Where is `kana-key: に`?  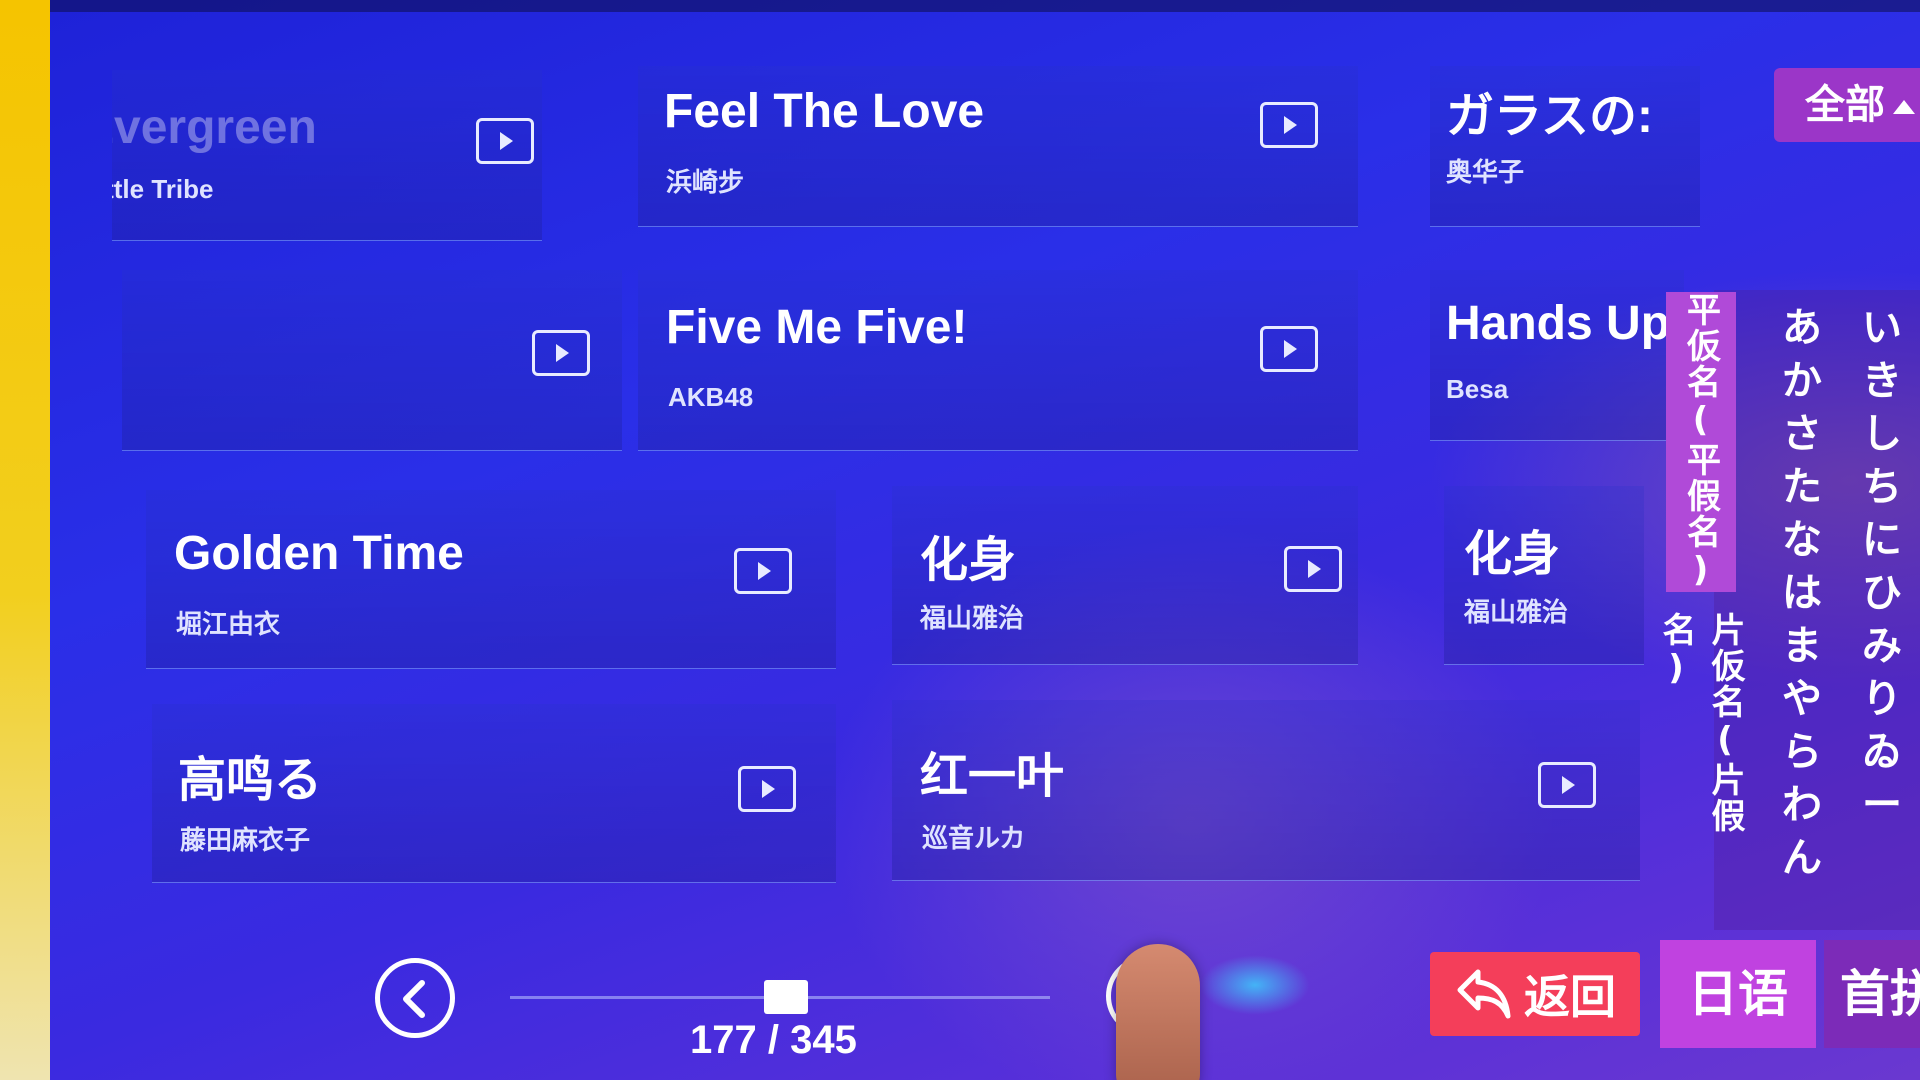 kana-key: に is located at coordinates (1882, 540).